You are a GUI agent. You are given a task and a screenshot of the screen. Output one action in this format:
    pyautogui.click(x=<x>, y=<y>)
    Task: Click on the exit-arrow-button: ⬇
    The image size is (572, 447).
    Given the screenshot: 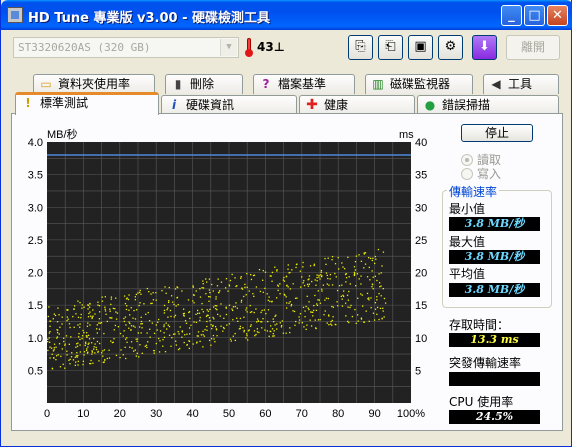 What is the action you would take?
    pyautogui.click(x=484, y=47)
    